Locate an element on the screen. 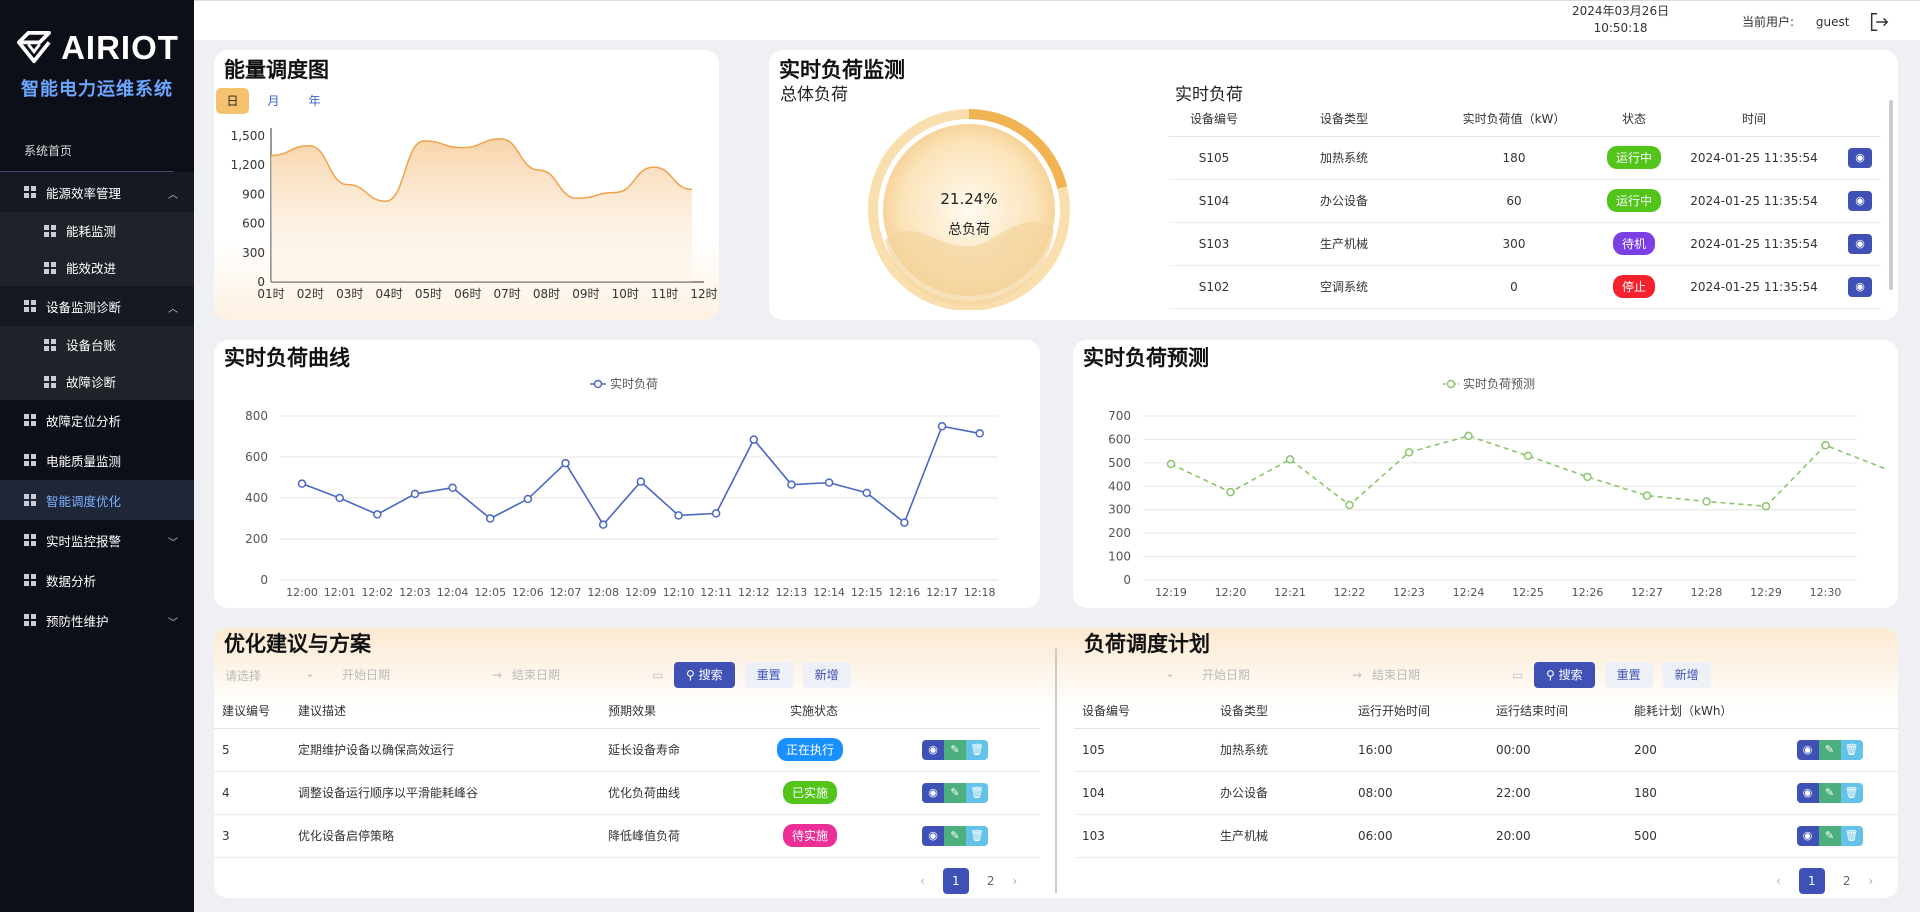  schedule-select is located at coordinates (1129, 674).